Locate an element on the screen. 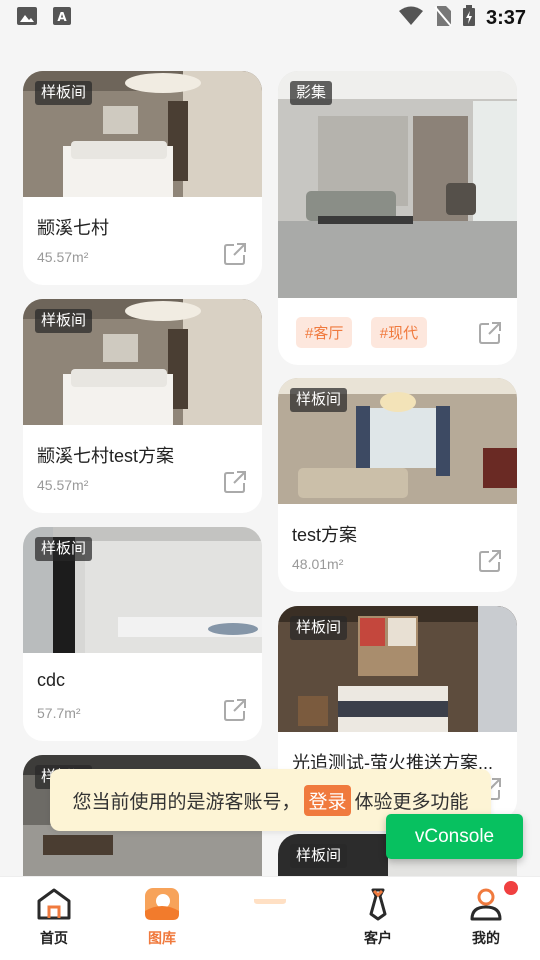  bottom-tab-bar: 首页 图库 店铺 客户 我的 is located at coordinates (270, 918).